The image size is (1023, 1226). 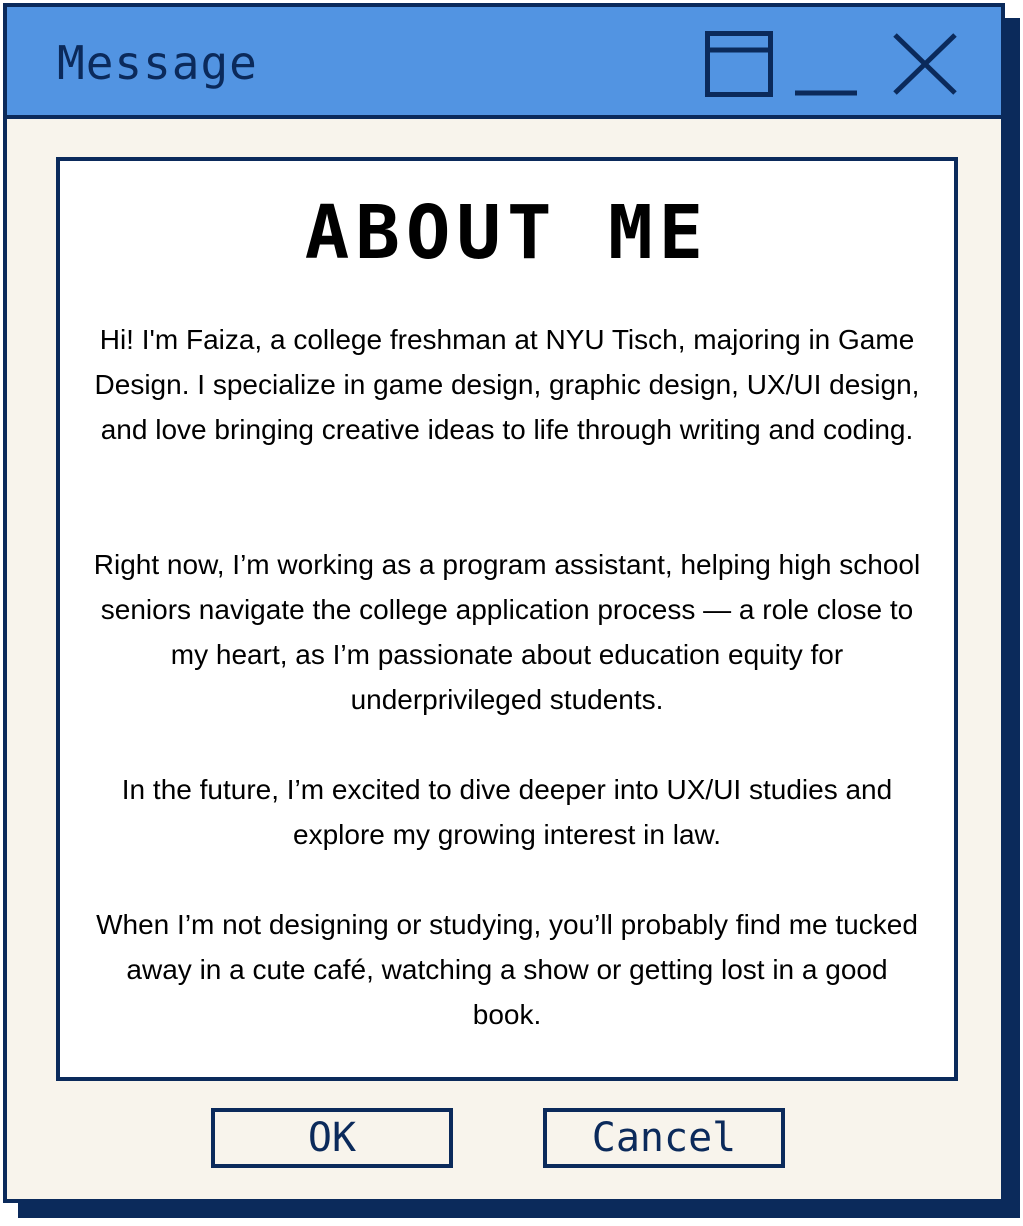 I want to click on window-title: Message, so click(x=157, y=63).